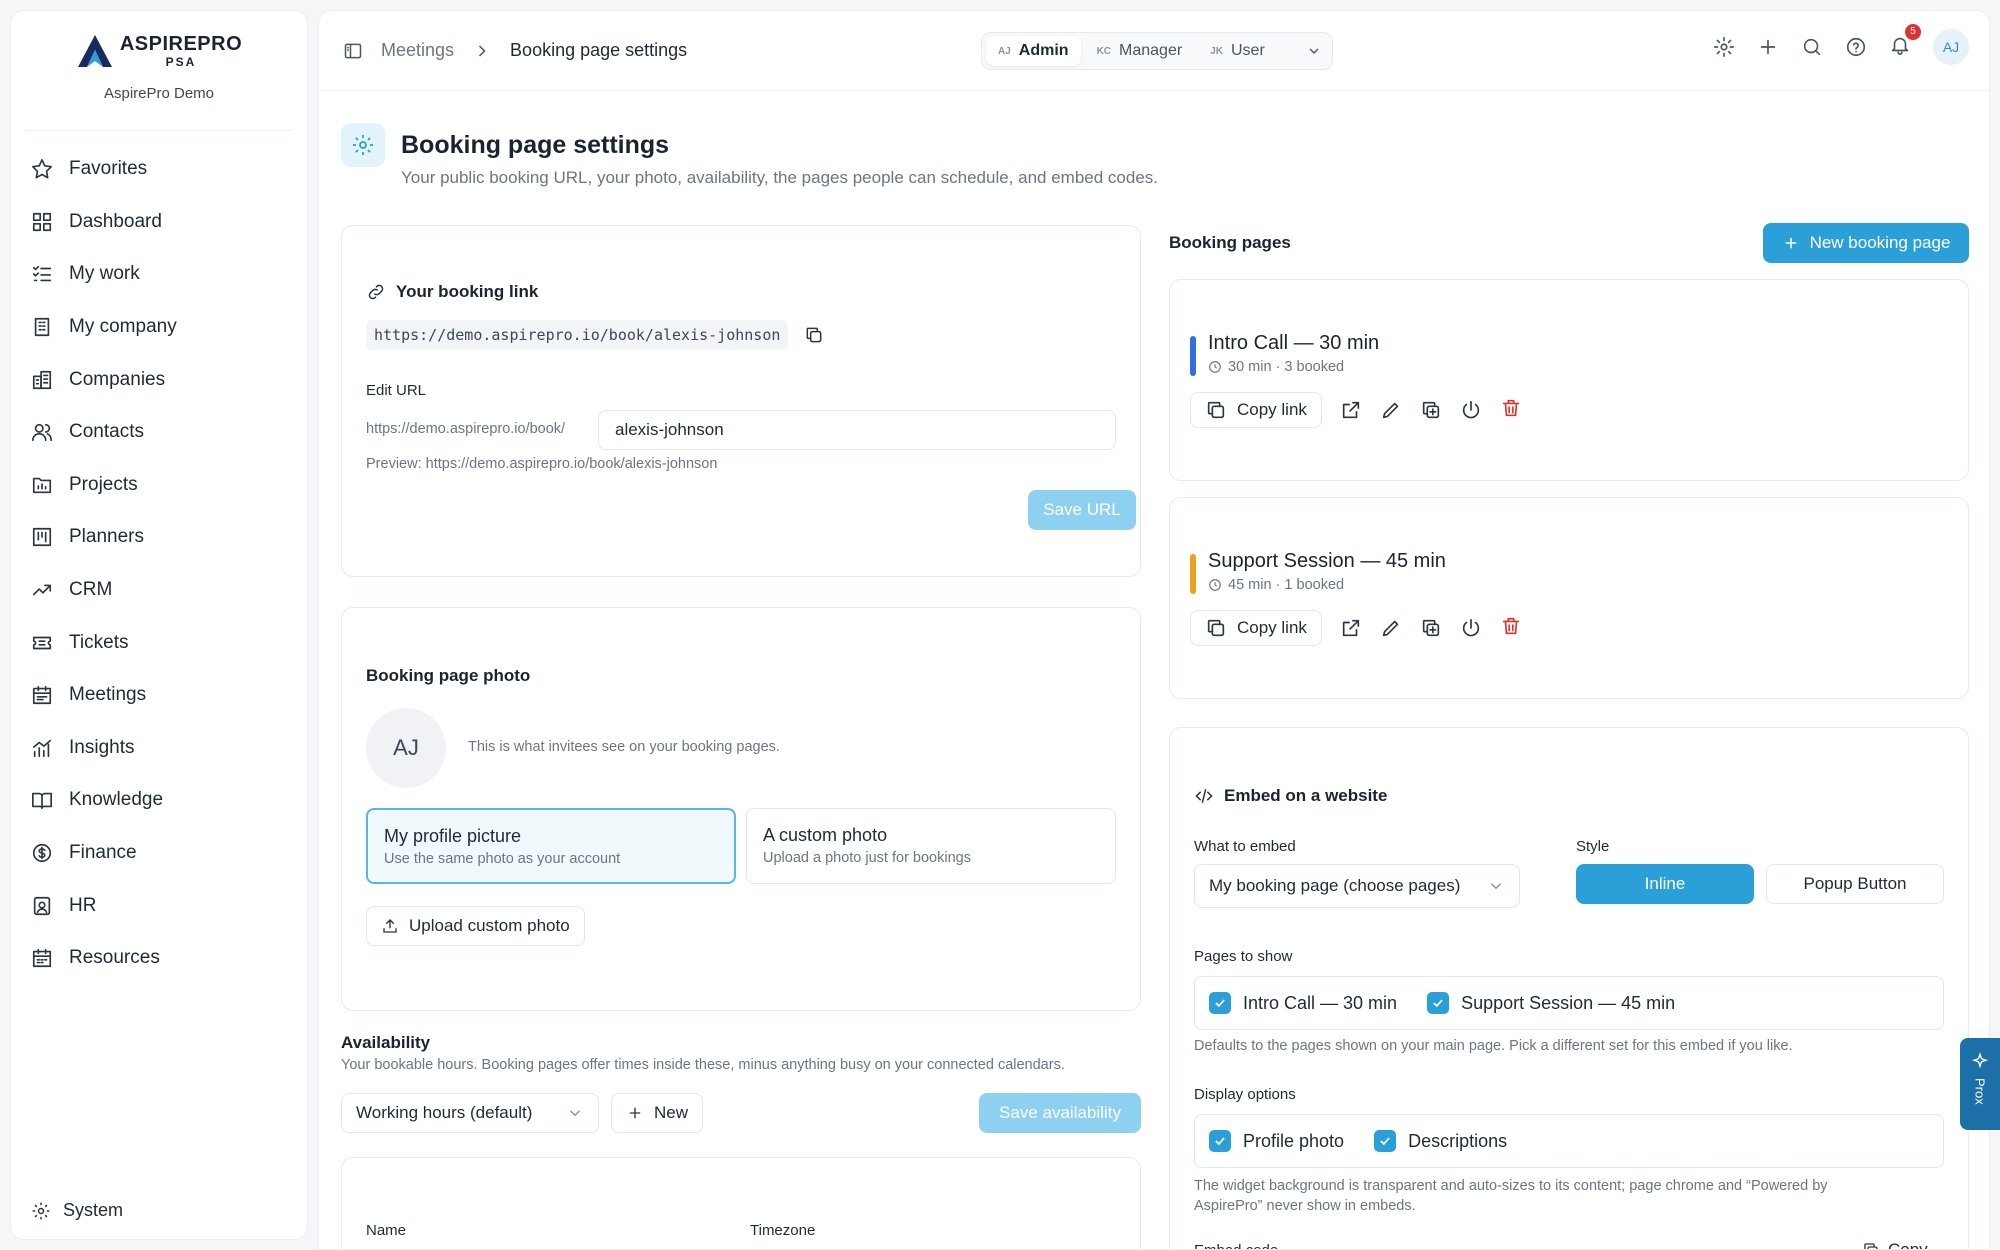 The image size is (2000, 1250). What do you see at coordinates (783, 1230) in the screenshot?
I see `col-timezone-label: Timezone` at bounding box center [783, 1230].